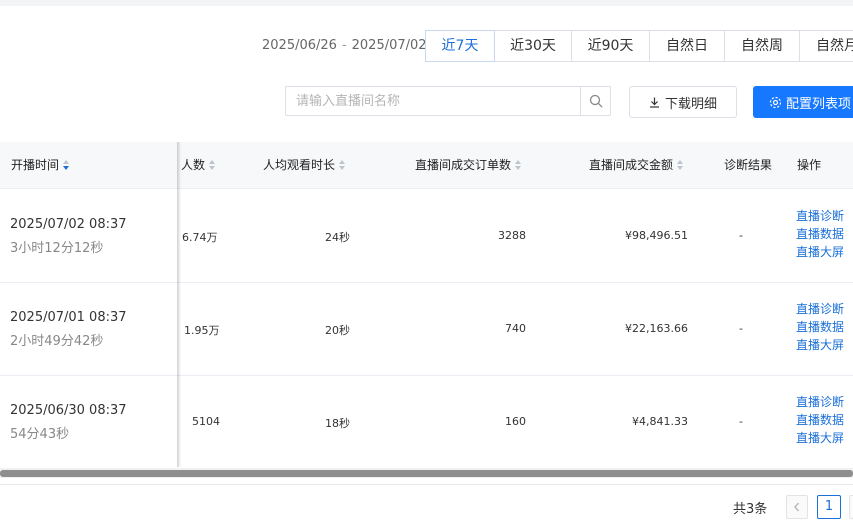  I want to click on gear-icon, so click(775, 102).